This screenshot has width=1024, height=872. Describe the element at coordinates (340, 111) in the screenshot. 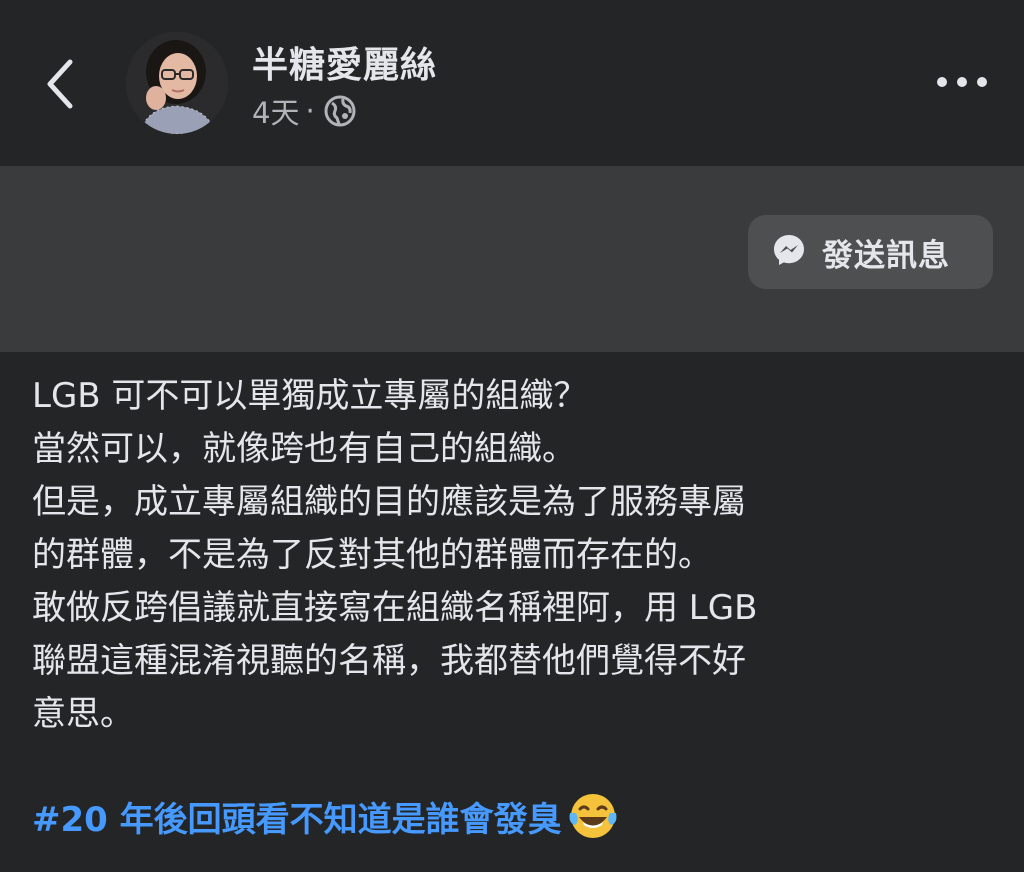

I see `globe-icon` at that location.